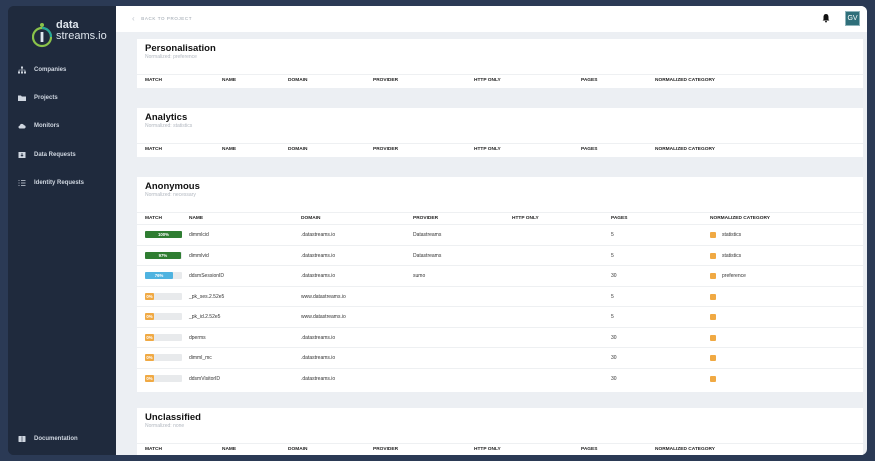 The height and width of the screenshot is (461, 875). I want to click on section-subtitle: Normalized: statistics, so click(169, 126).